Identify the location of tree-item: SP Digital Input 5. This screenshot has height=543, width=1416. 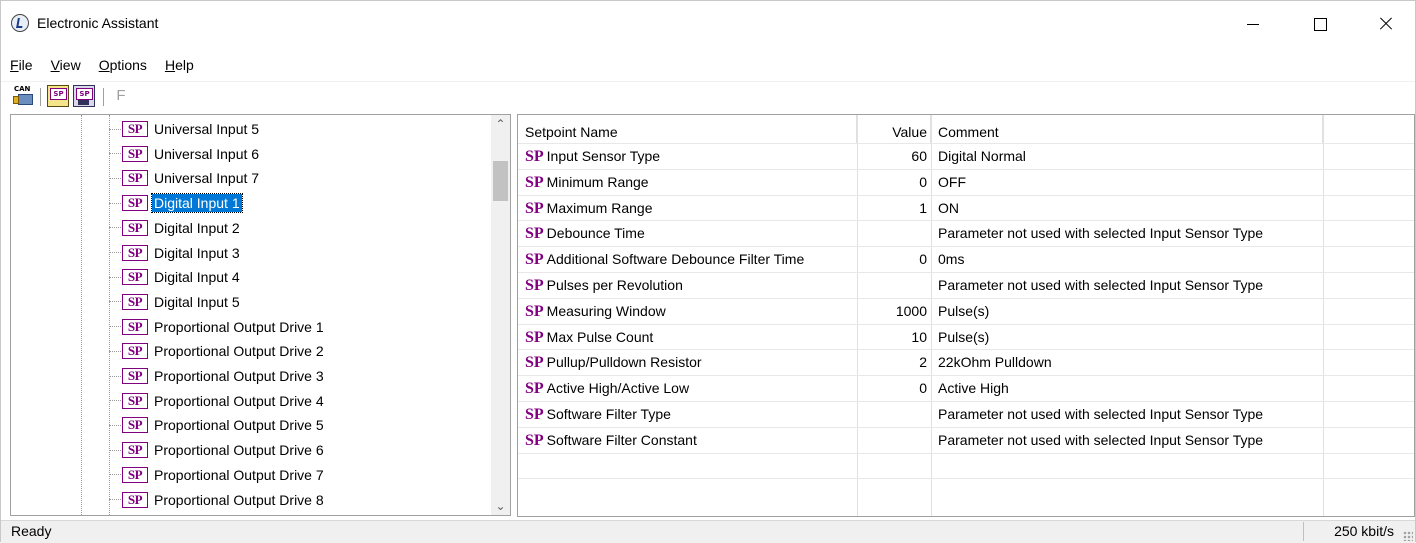
(175, 302).